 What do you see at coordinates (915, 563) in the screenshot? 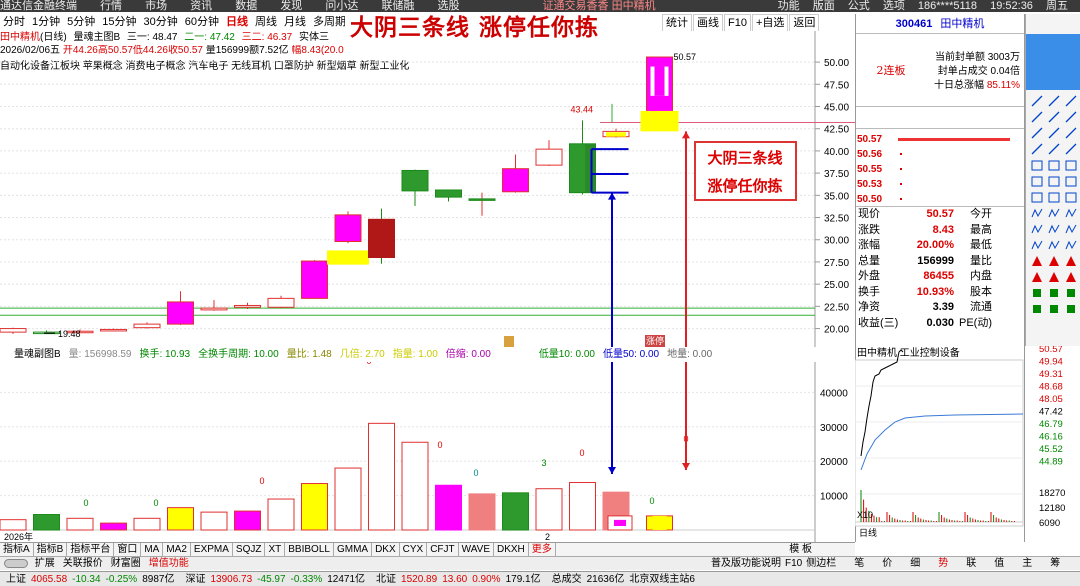
I see `tab-detail: 细` at bounding box center [915, 563].